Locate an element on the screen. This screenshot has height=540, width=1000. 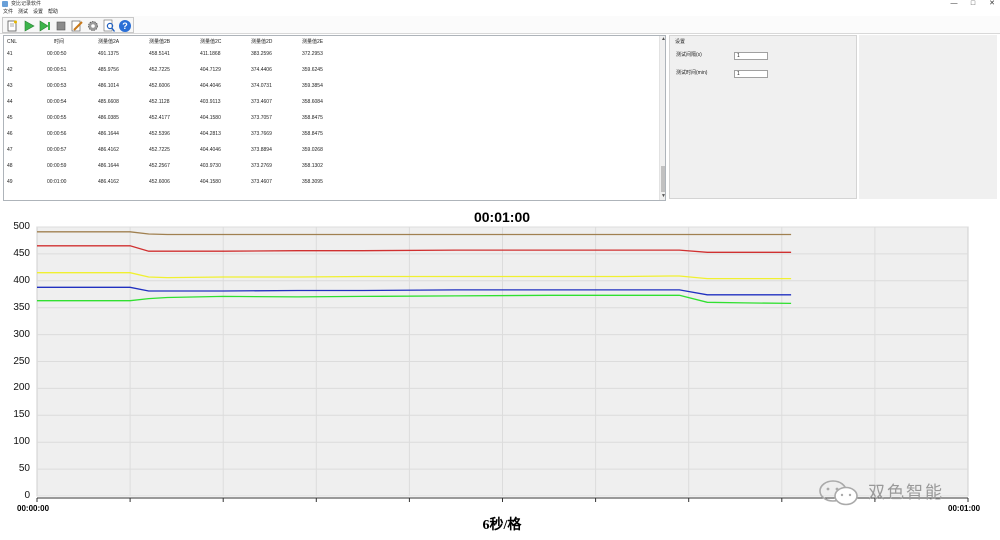
x-tick-start: 00:00:00 is located at coordinates (33, 508).